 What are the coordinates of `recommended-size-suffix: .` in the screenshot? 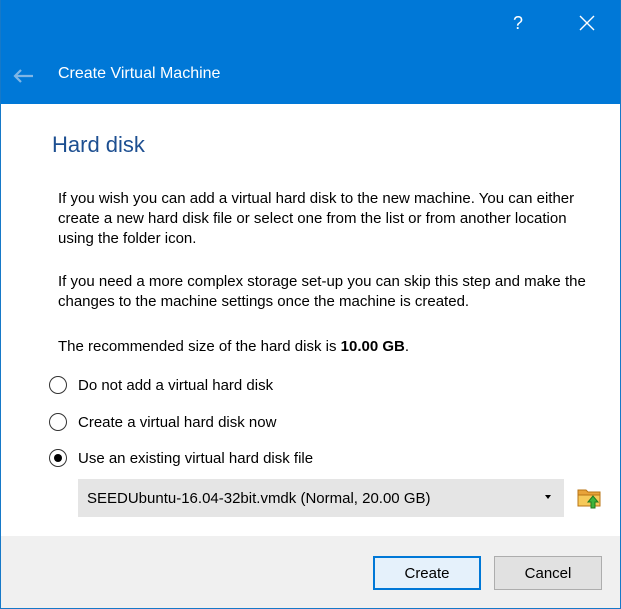 It's located at (407, 346).